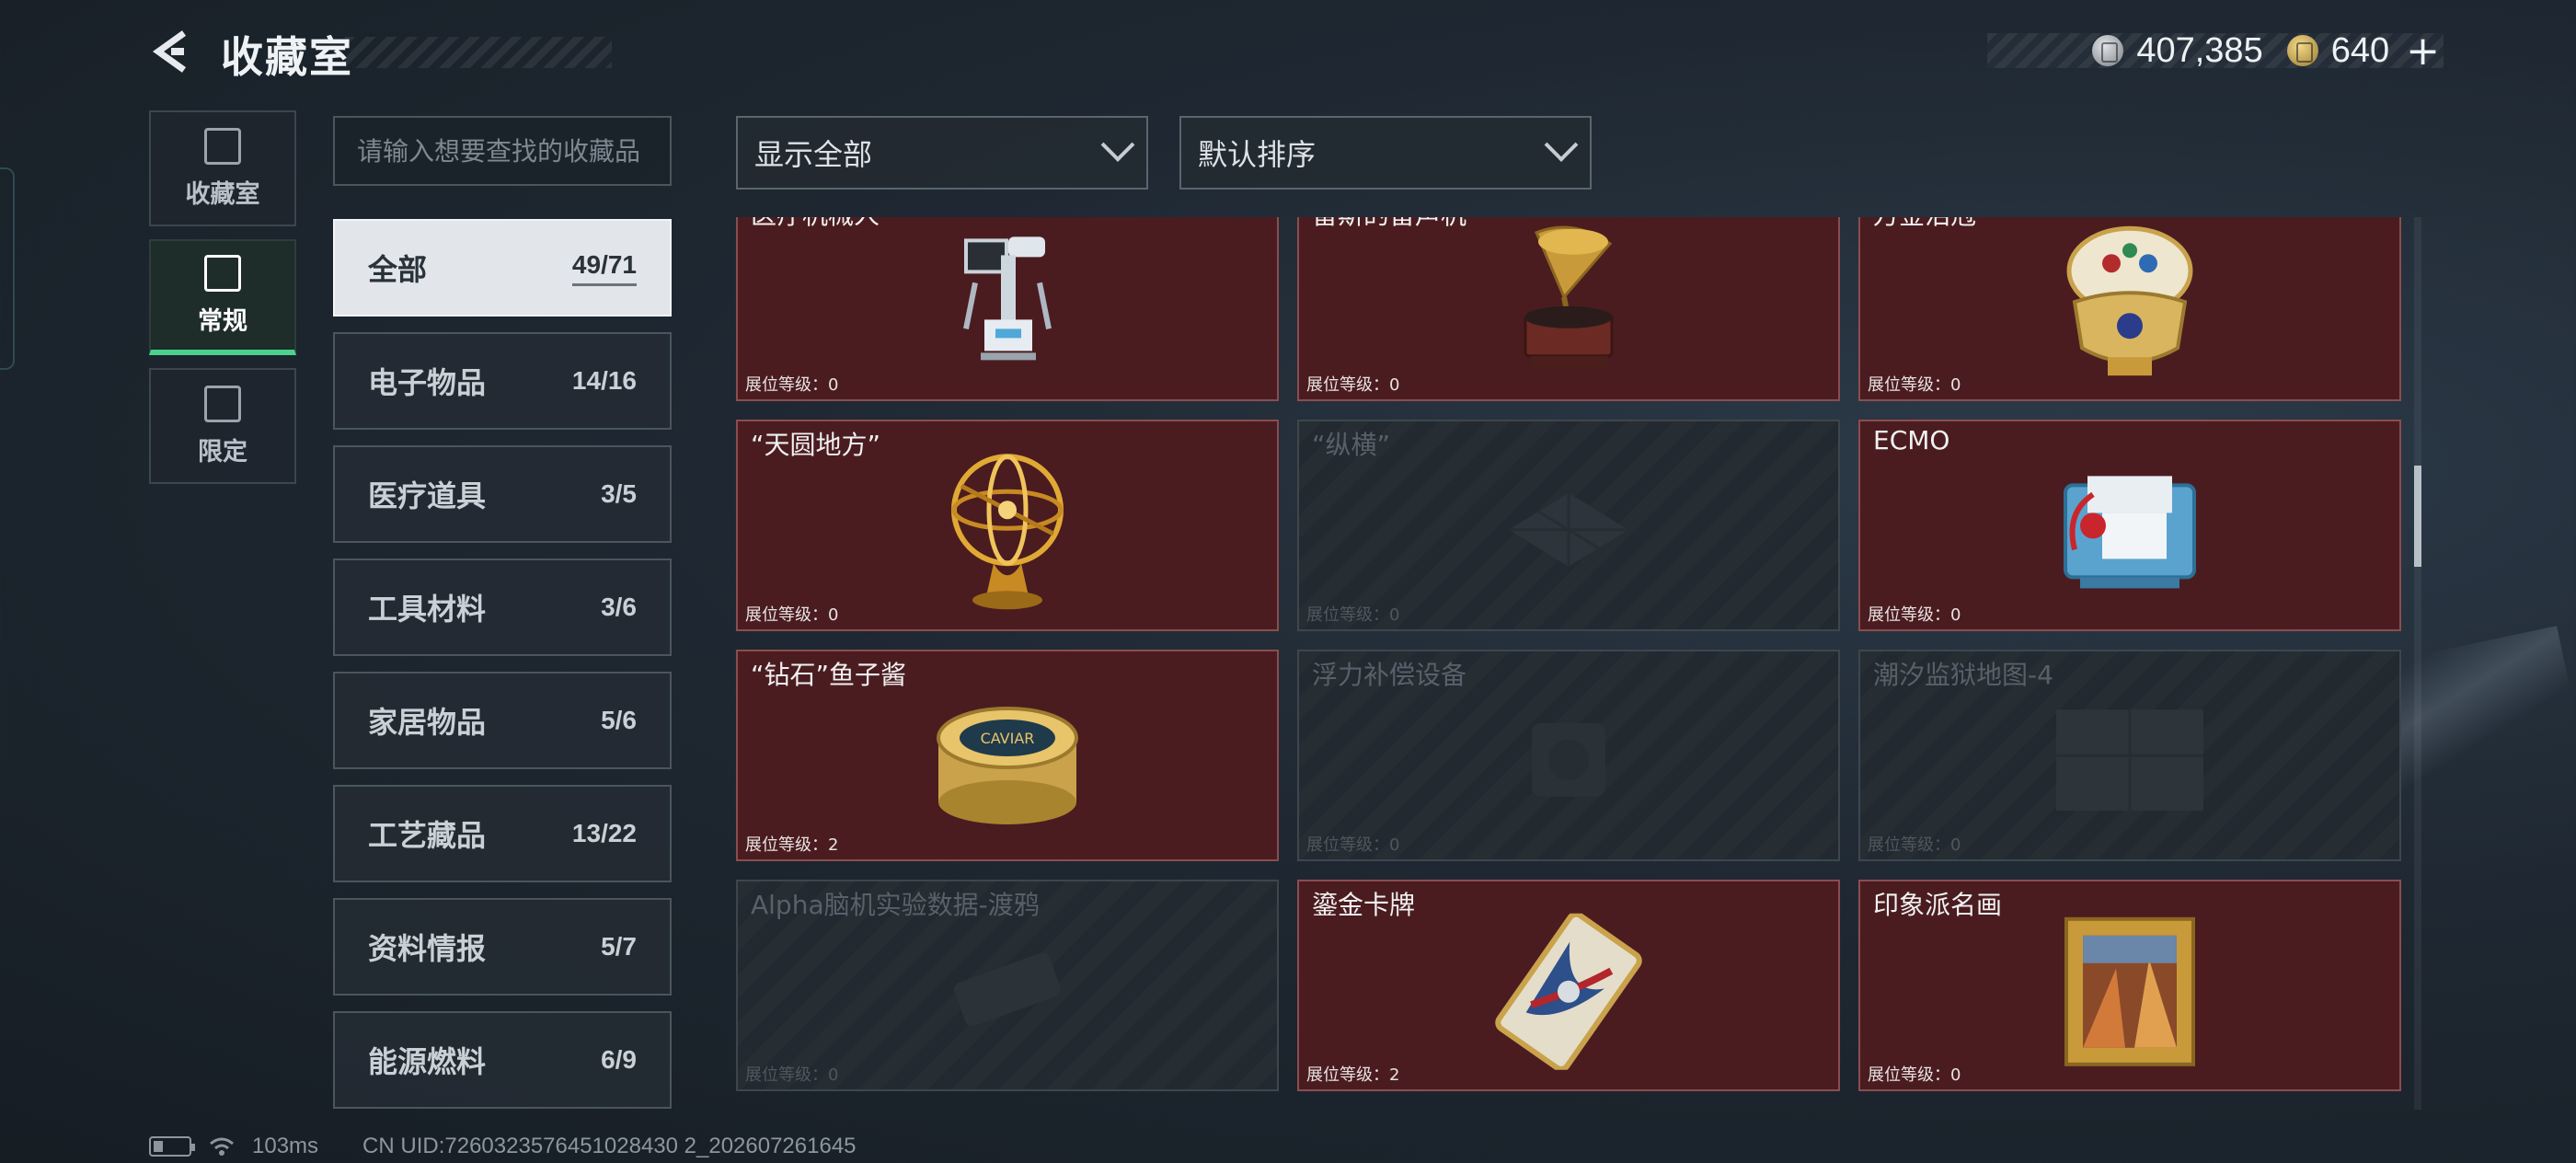 The height and width of the screenshot is (1163, 2576). I want to click on side-nav-regular: 常规, so click(222, 297).